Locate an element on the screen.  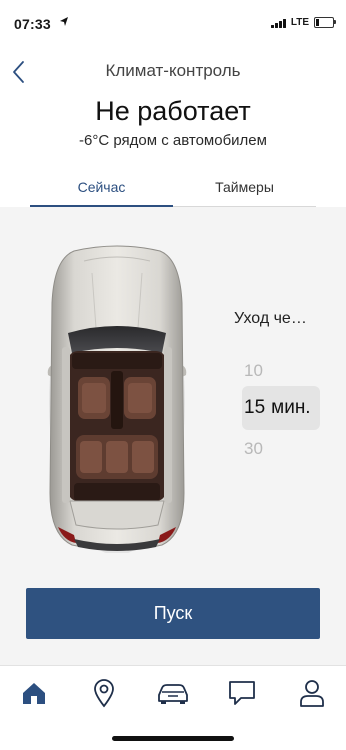
signal-icon is located at coordinates (278, 23).